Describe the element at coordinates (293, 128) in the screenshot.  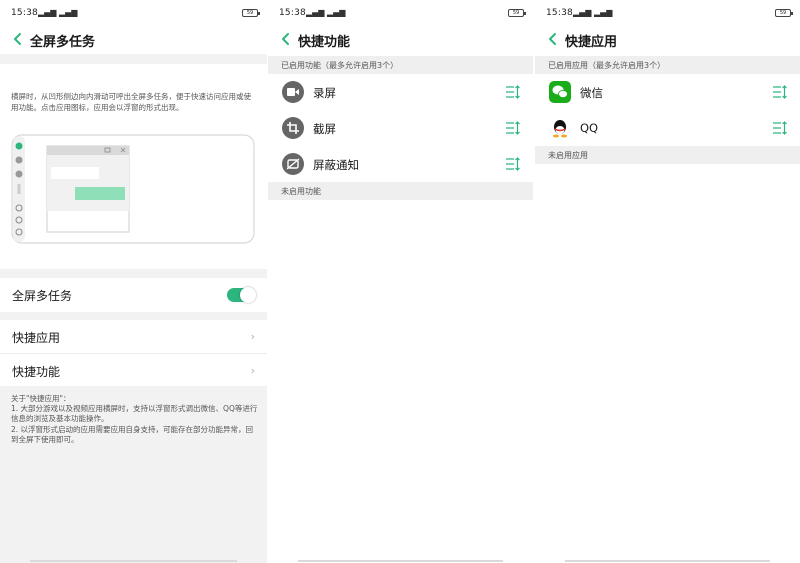
I see `crop-icon` at that location.